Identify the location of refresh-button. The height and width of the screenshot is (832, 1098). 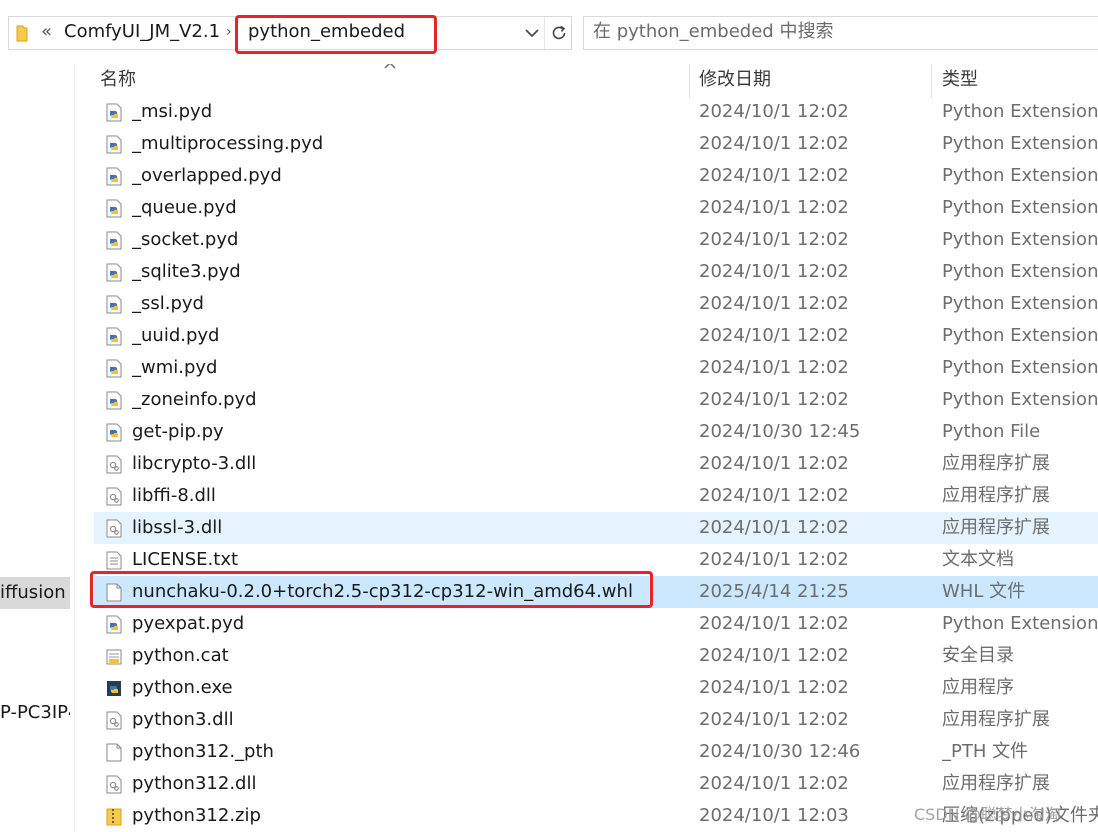
(558, 33).